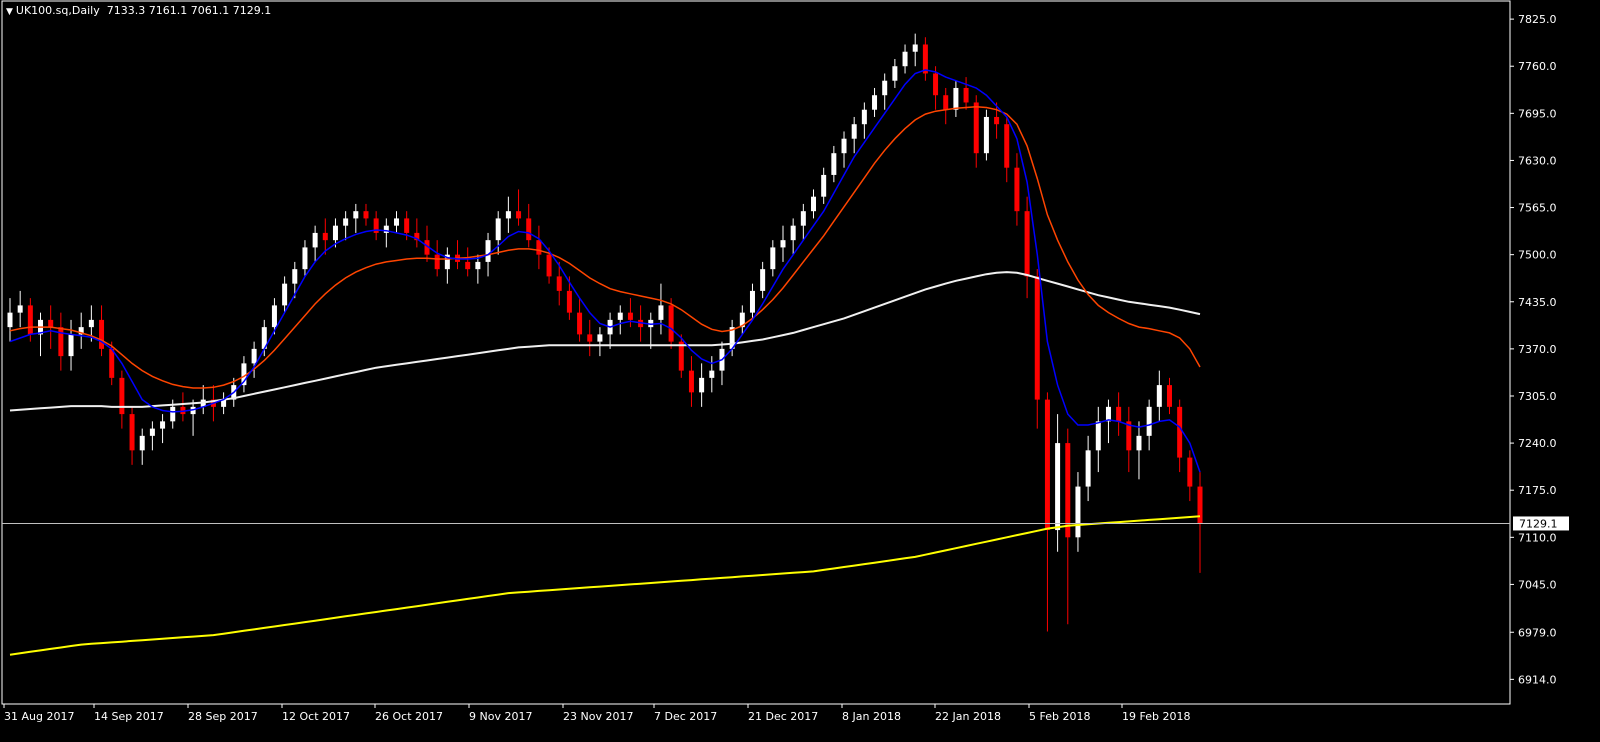  Describe the element at coordinates (39, 716) in the screenshot. I see `x-tick-label: 31 Aug 2017` at that location.